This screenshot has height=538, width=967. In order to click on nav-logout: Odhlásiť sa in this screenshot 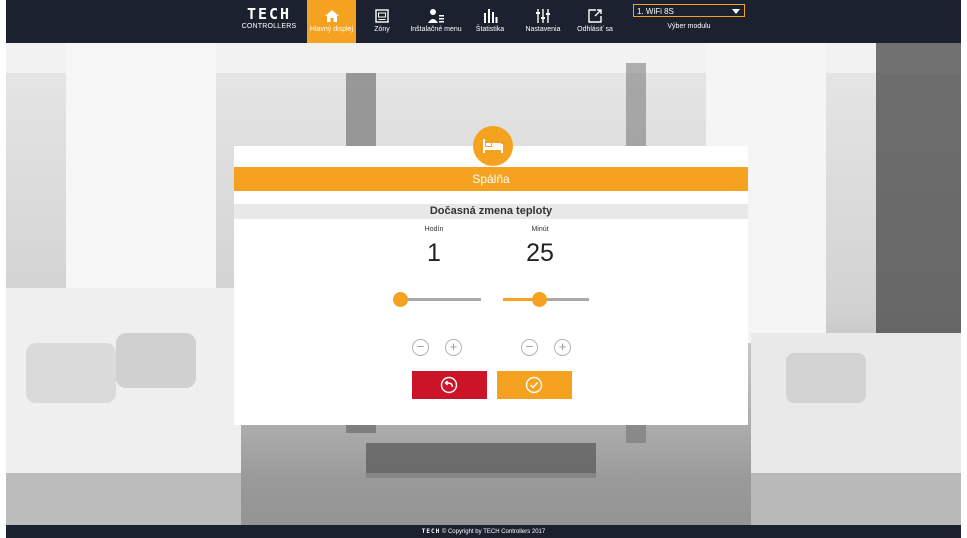, I will do `click(595, 21)`.